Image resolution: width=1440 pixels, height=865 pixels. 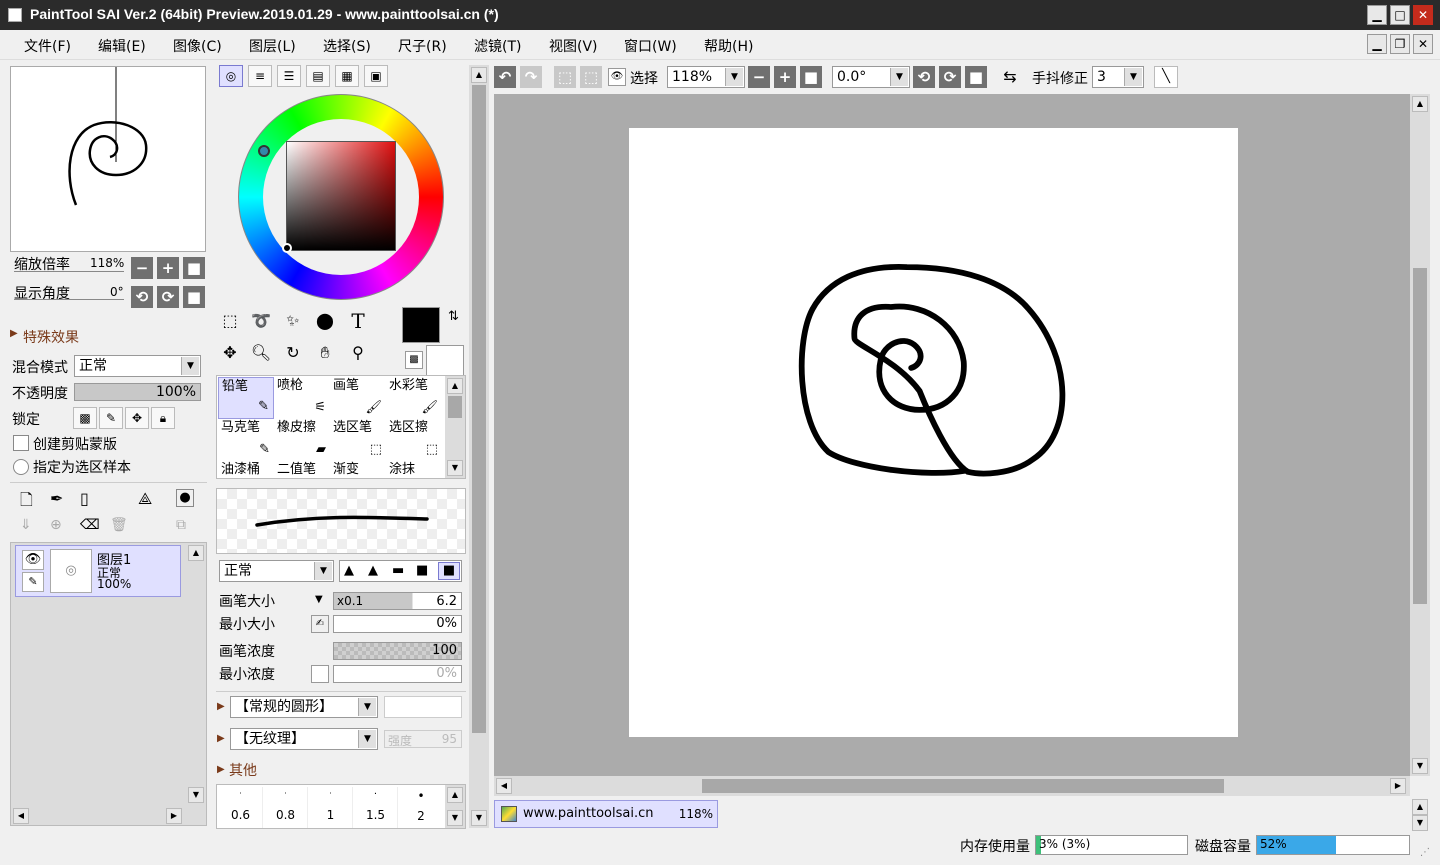 I want to click on dot-size-cell: · 1.5, so click(x=376, y=807).